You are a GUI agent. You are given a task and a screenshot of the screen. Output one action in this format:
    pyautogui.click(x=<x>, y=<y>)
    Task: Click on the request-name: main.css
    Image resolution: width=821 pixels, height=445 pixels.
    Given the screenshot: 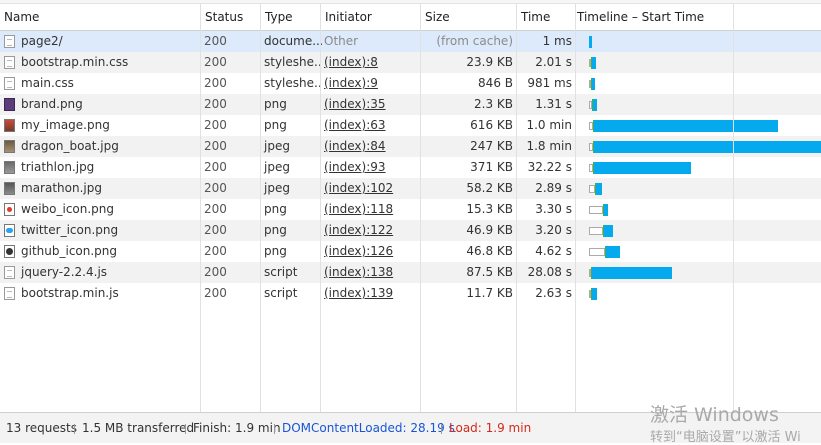 What is the action you would take?
    pyautogui.click(x=100, y=83)
    